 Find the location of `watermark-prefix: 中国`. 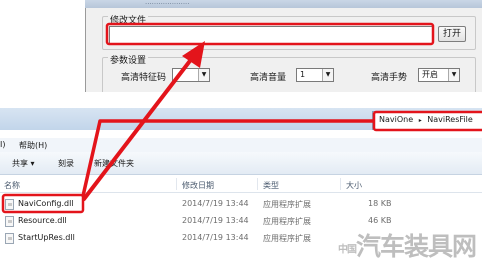

watermark-prefix: 中国 is located at coordinates (347, 250).